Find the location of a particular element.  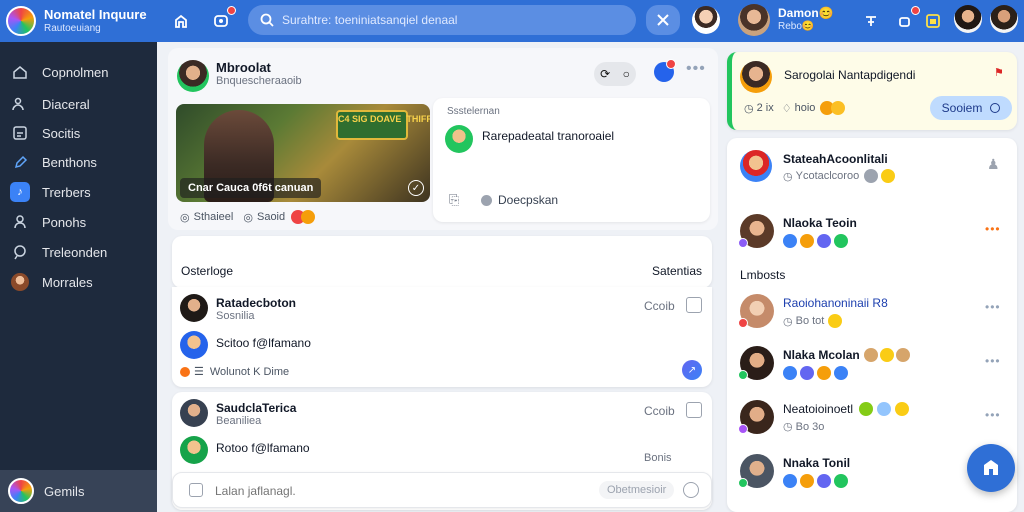

compose-fab-button is located at coordinates (991, 468).